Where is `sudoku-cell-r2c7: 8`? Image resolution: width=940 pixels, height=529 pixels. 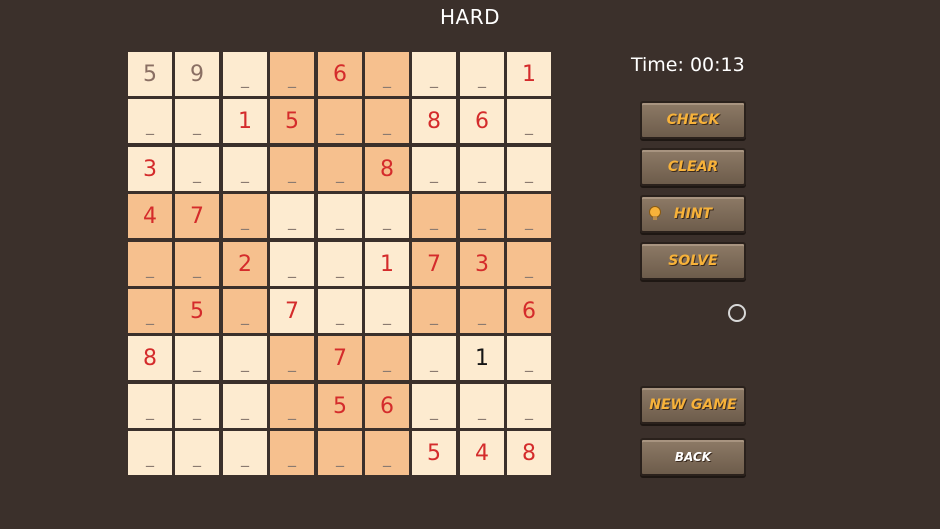 sudoku-cell-r2c7: 8 is located at coordinates (434, 121).